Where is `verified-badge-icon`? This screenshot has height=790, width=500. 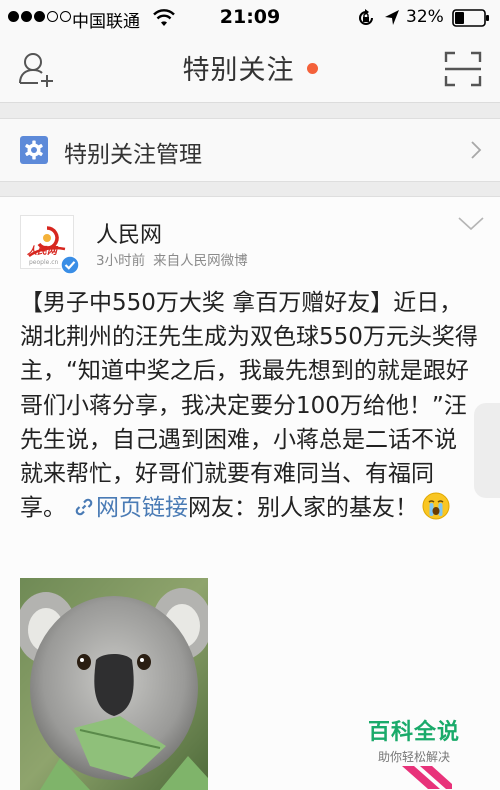
verified-badge-icon is located at coordinates (70, 265).